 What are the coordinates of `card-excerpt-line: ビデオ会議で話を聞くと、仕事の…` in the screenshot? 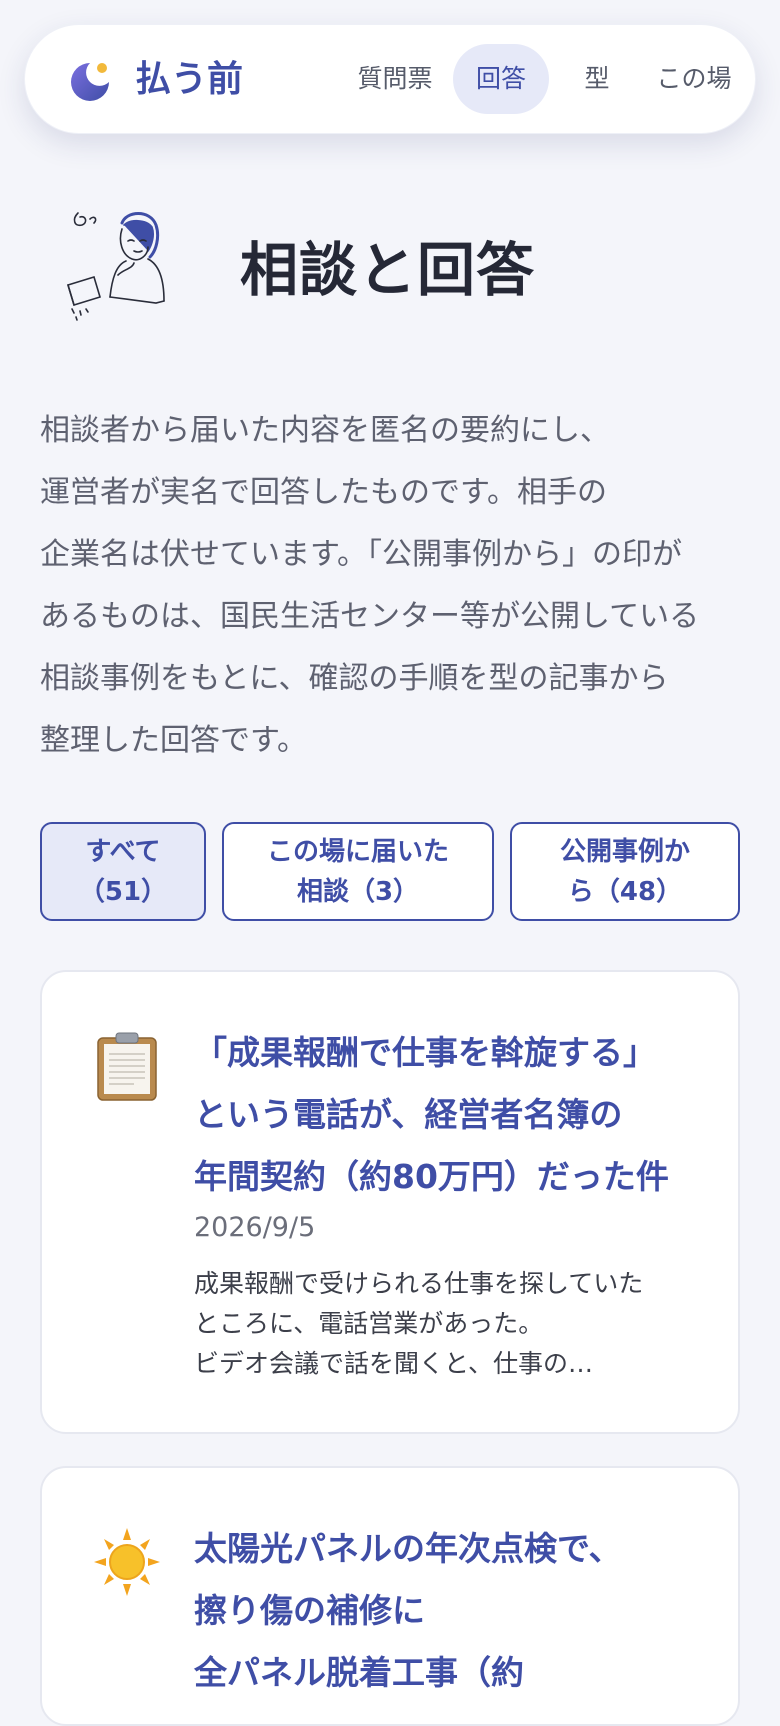 It's located at (394, 1363).